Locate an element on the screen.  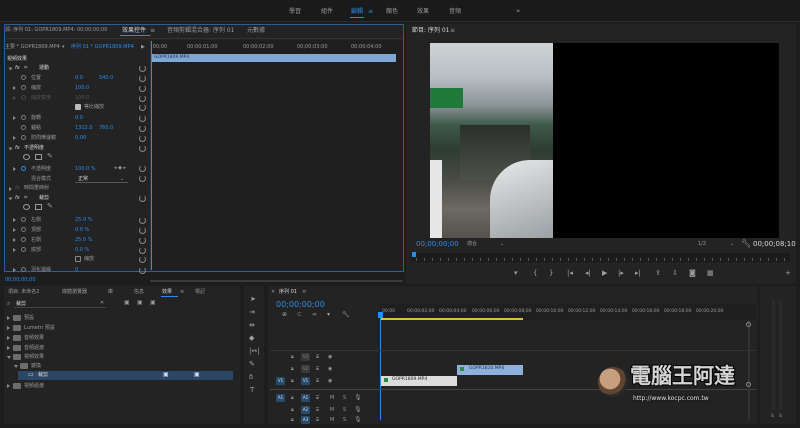
crop-expand-icon is located at coordinates (10, 199).